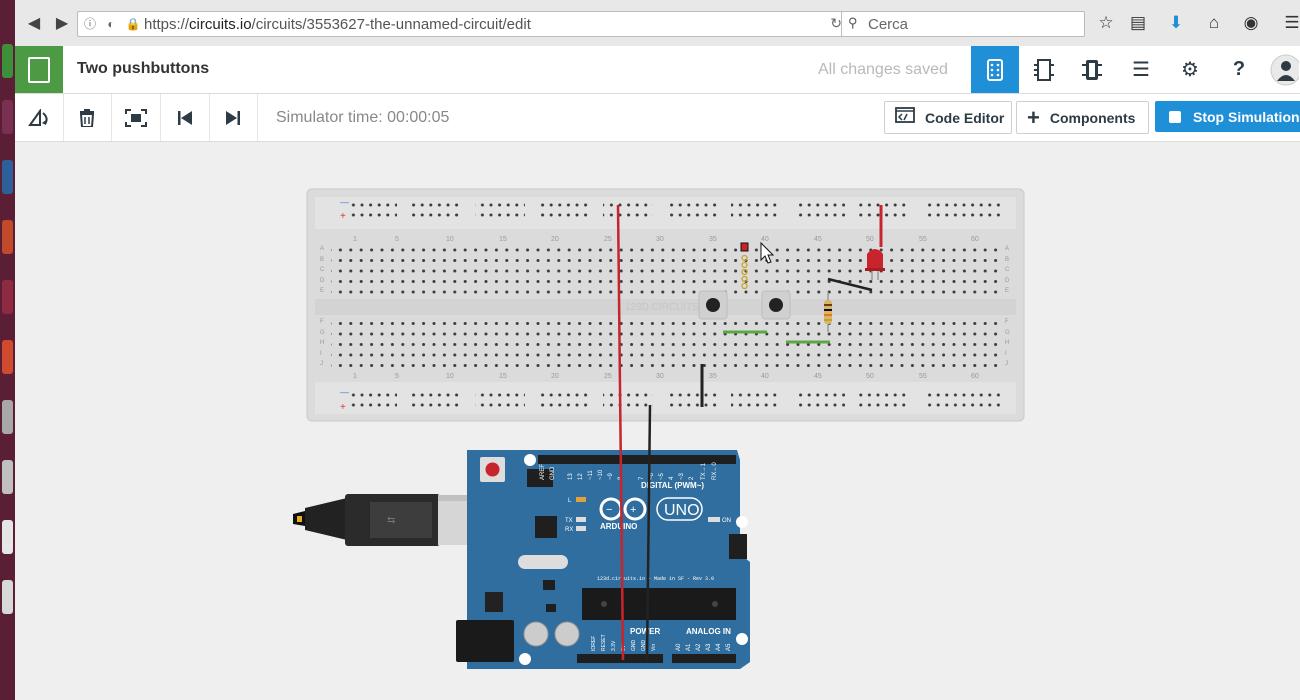 The image size is (1300, 700). What do you see at coordinates (569, 530) in the screenshot?
I see `rx-label: RX` at bounding box center [569, 530].